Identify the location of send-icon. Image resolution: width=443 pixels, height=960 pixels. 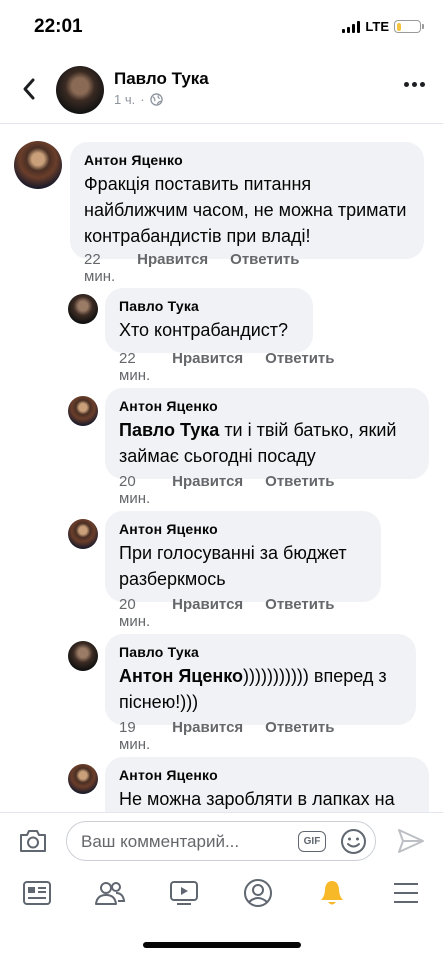
(411, 841).